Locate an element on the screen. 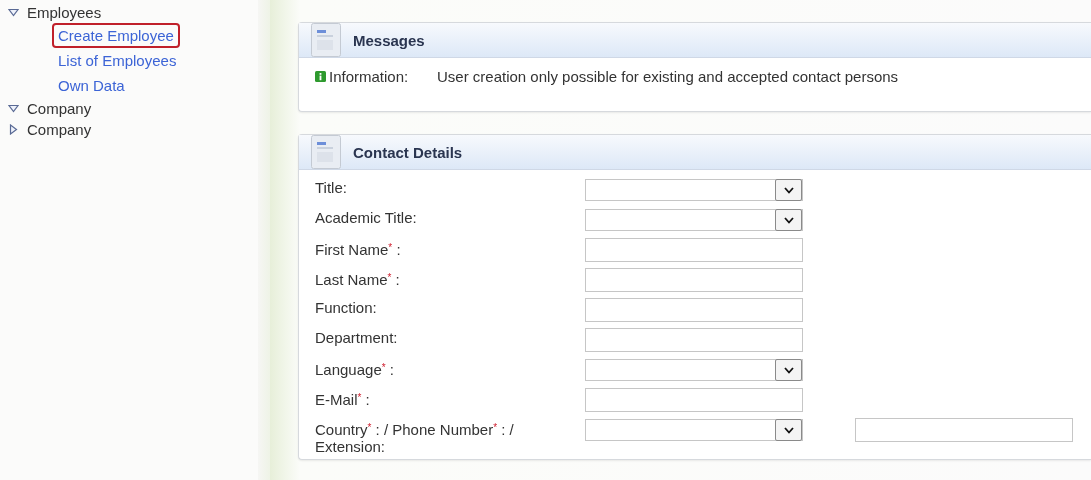 The height and width of the screenshot is (480, 1091). info-icon is located at coordinates (320, 76).